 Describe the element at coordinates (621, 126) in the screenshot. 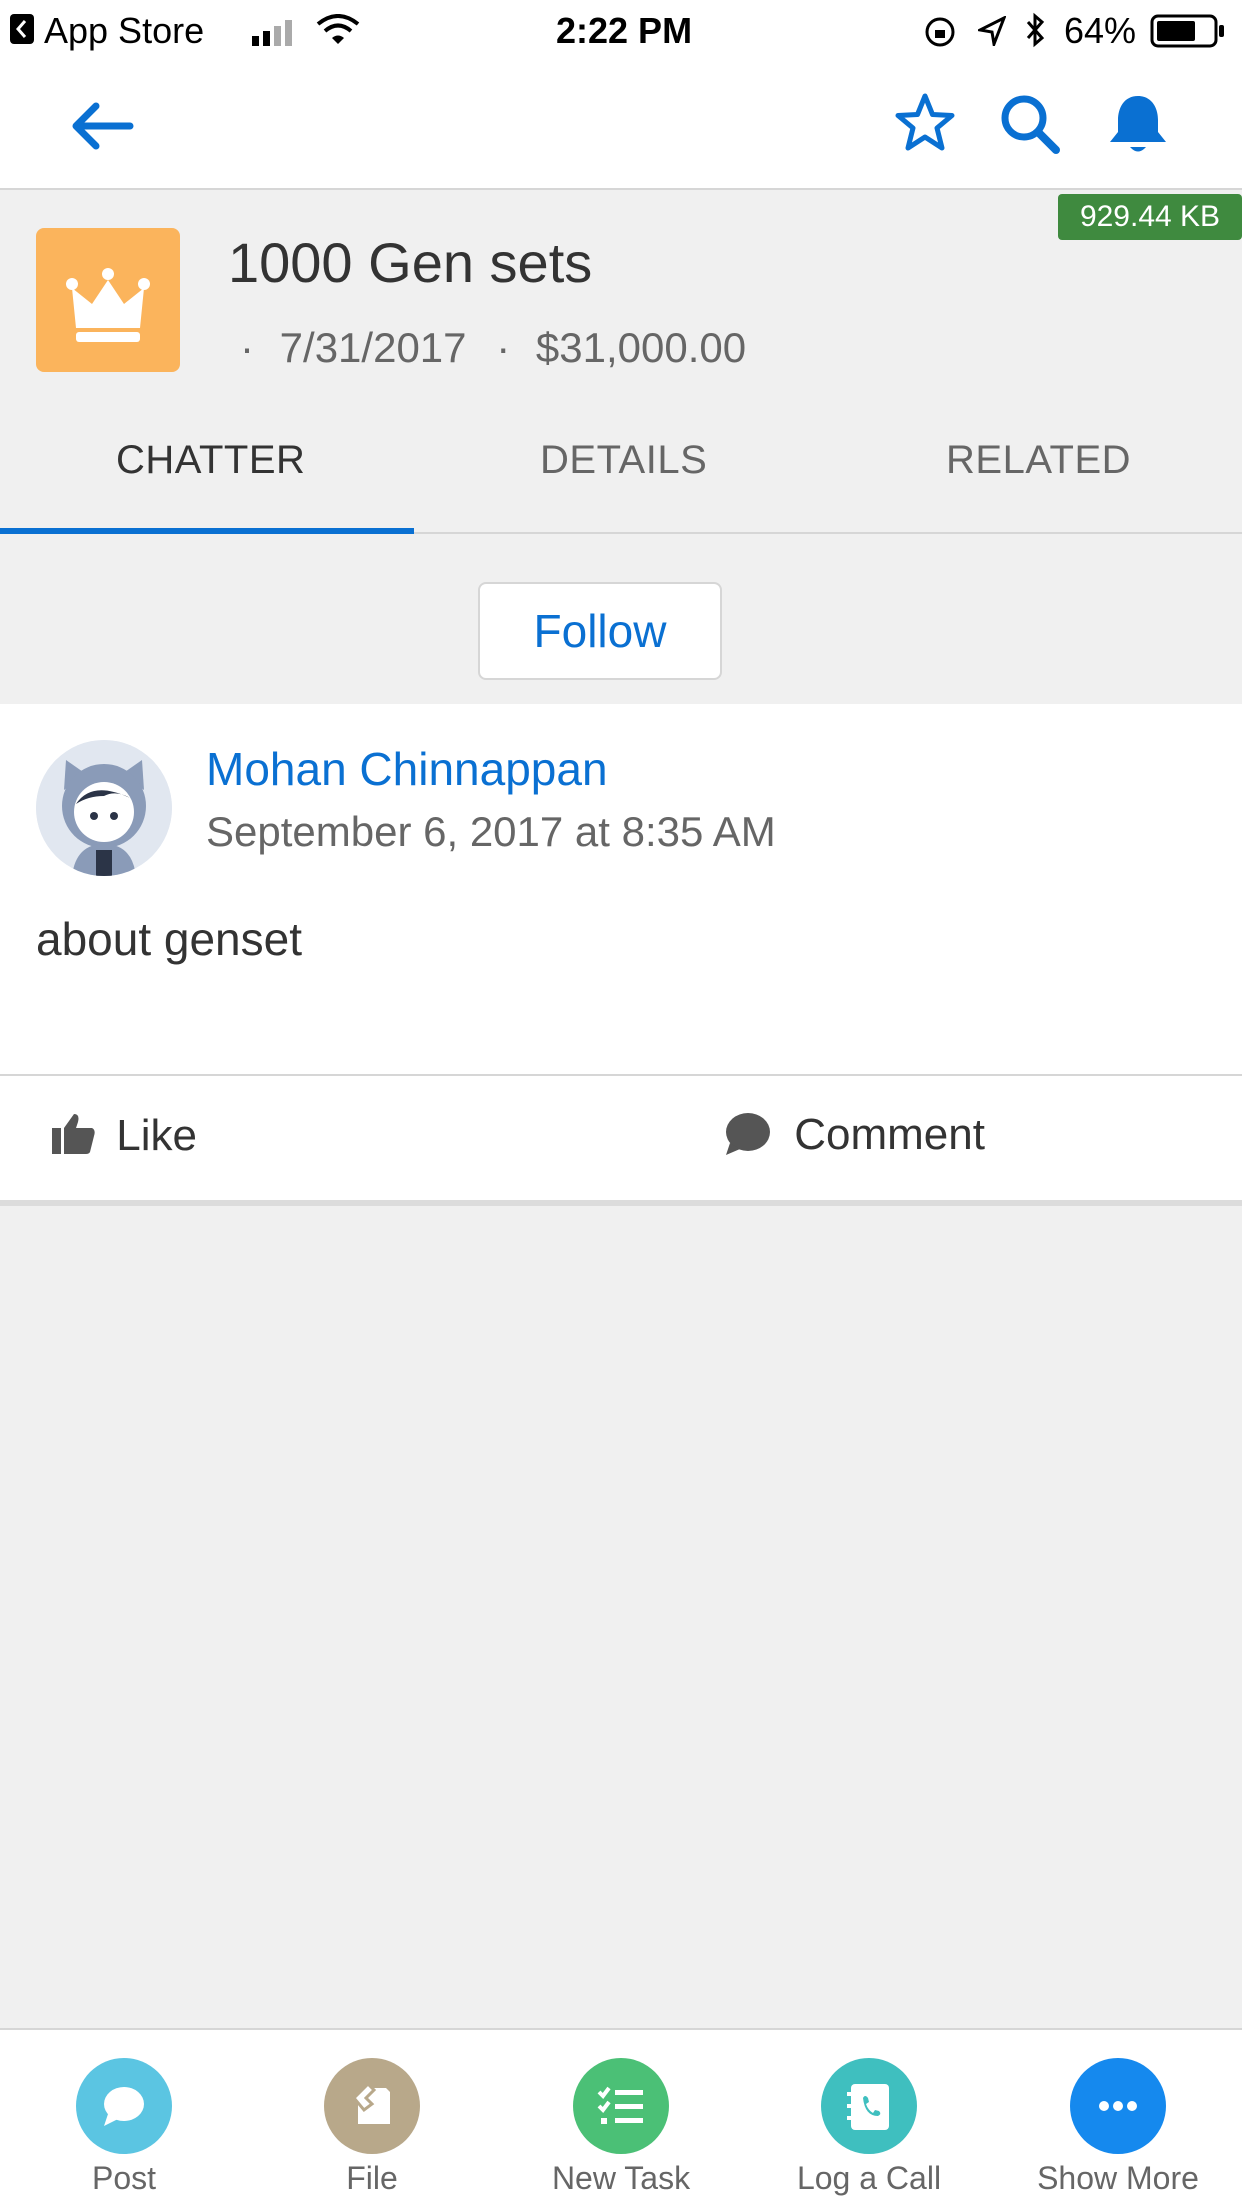

I see `nav-bar` at that location.